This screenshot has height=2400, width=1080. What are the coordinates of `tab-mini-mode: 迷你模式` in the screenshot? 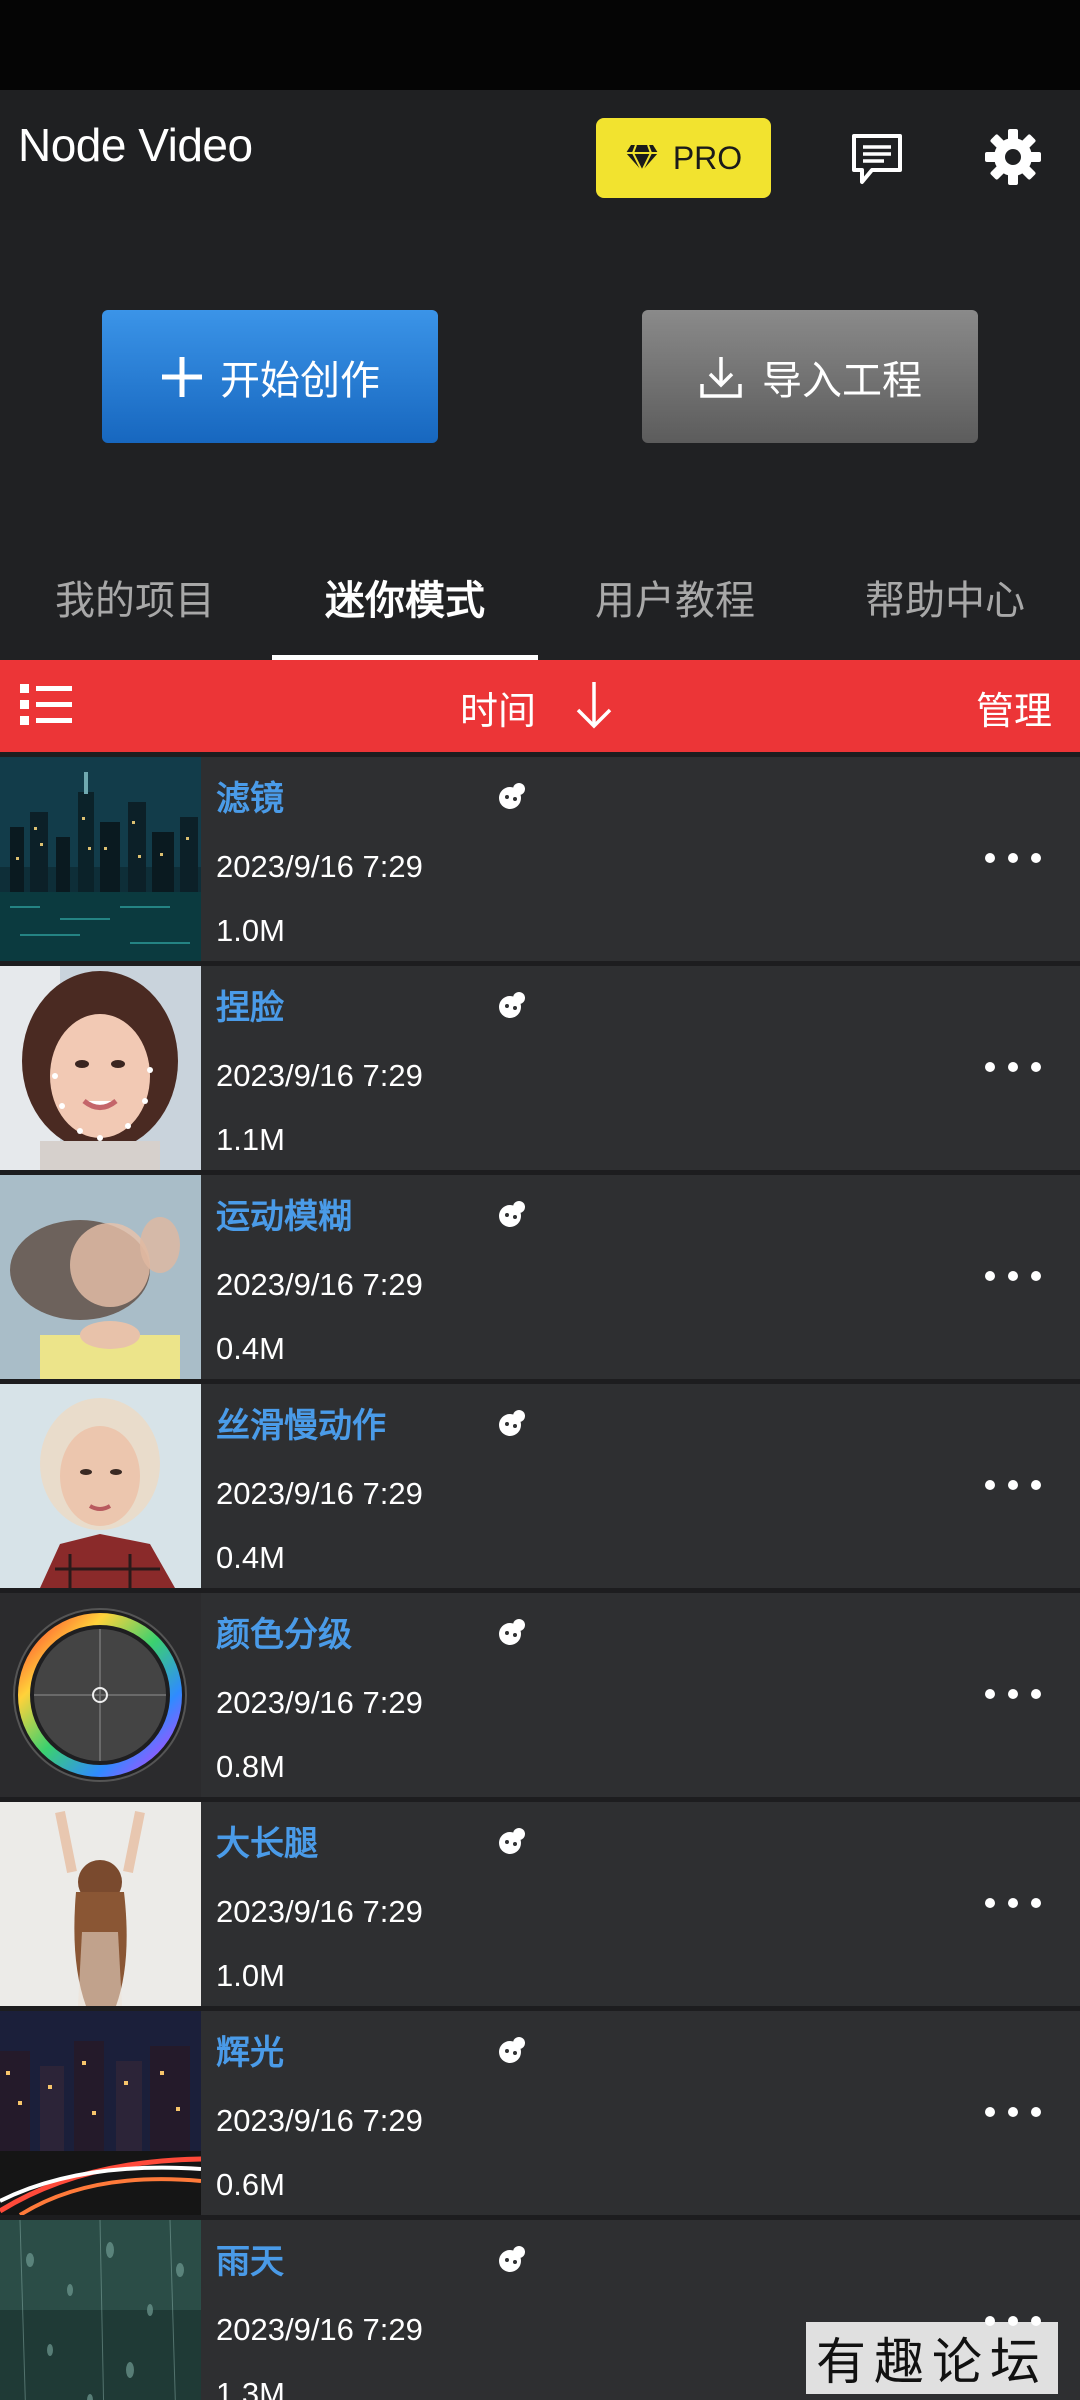 It's located at (405, 605).